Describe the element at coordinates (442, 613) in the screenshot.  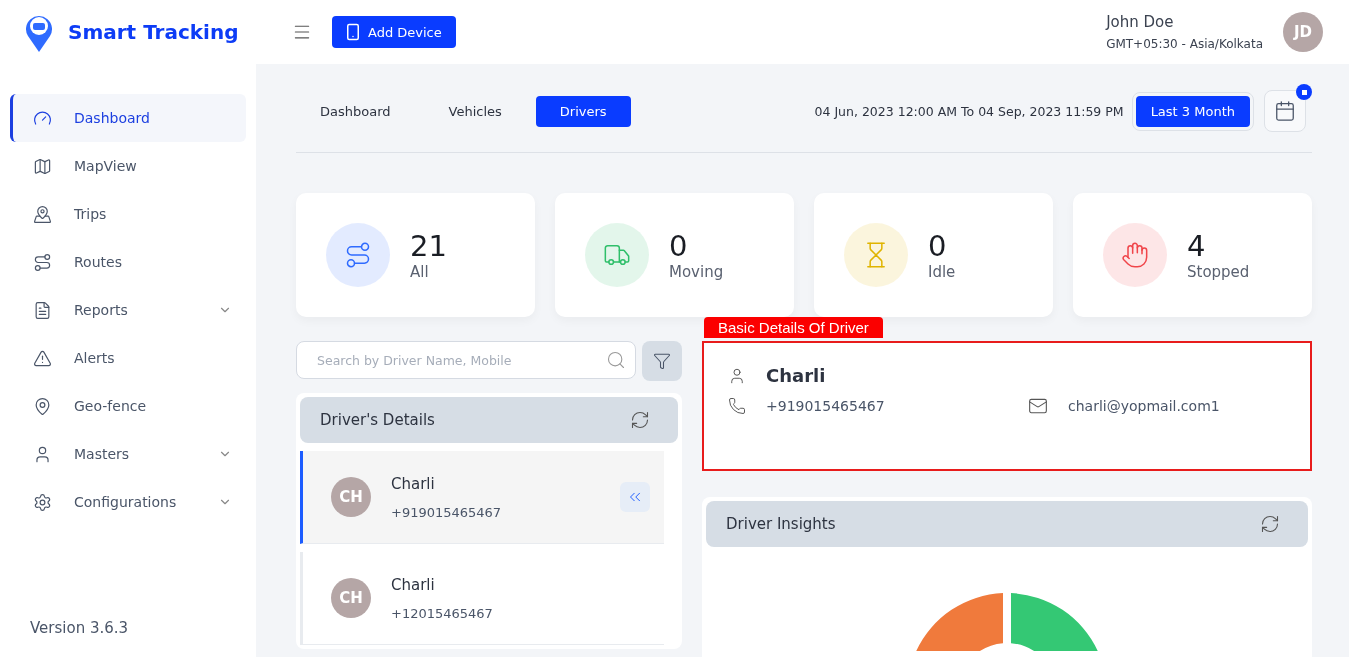
I see `driver-phone: +12015465467` at that location.